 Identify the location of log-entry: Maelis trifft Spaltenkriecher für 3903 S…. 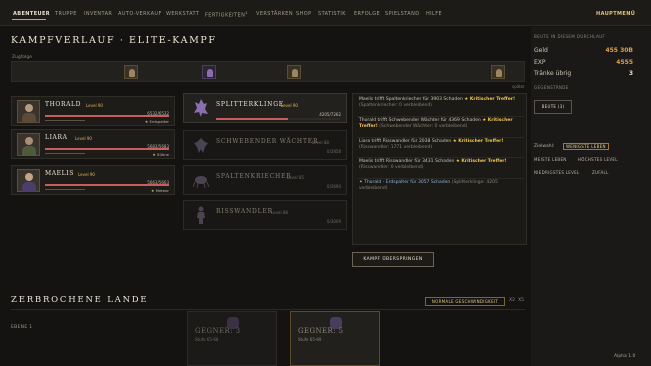
(441, 103).